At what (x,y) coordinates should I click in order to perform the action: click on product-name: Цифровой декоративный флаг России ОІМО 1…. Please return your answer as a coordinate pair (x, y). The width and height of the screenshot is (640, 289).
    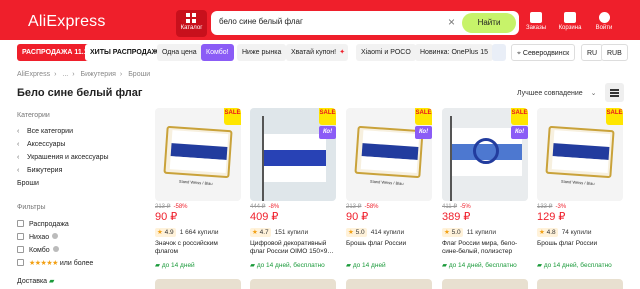
    Looking at the image, I should click on (293, 248).